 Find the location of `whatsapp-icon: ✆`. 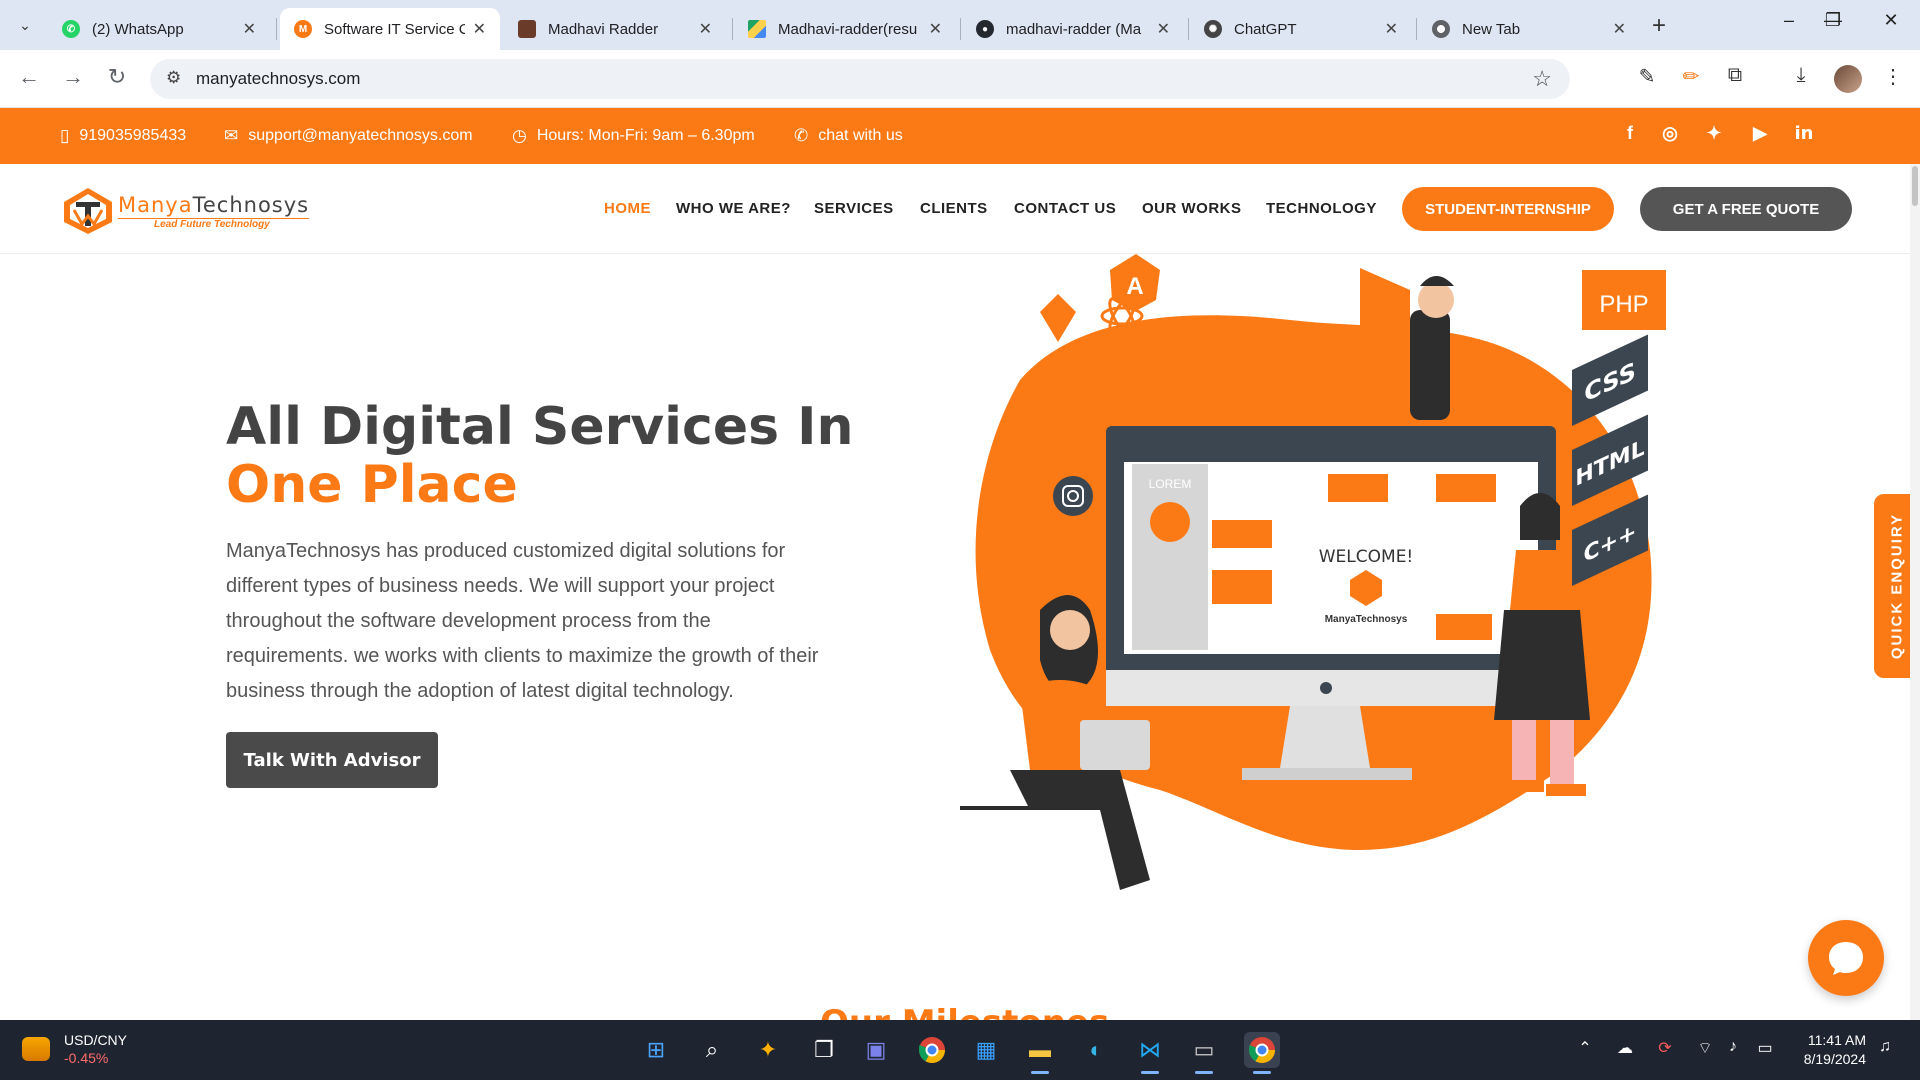

whatsapp-icon: ✆ is located at coordinates (71, 29).